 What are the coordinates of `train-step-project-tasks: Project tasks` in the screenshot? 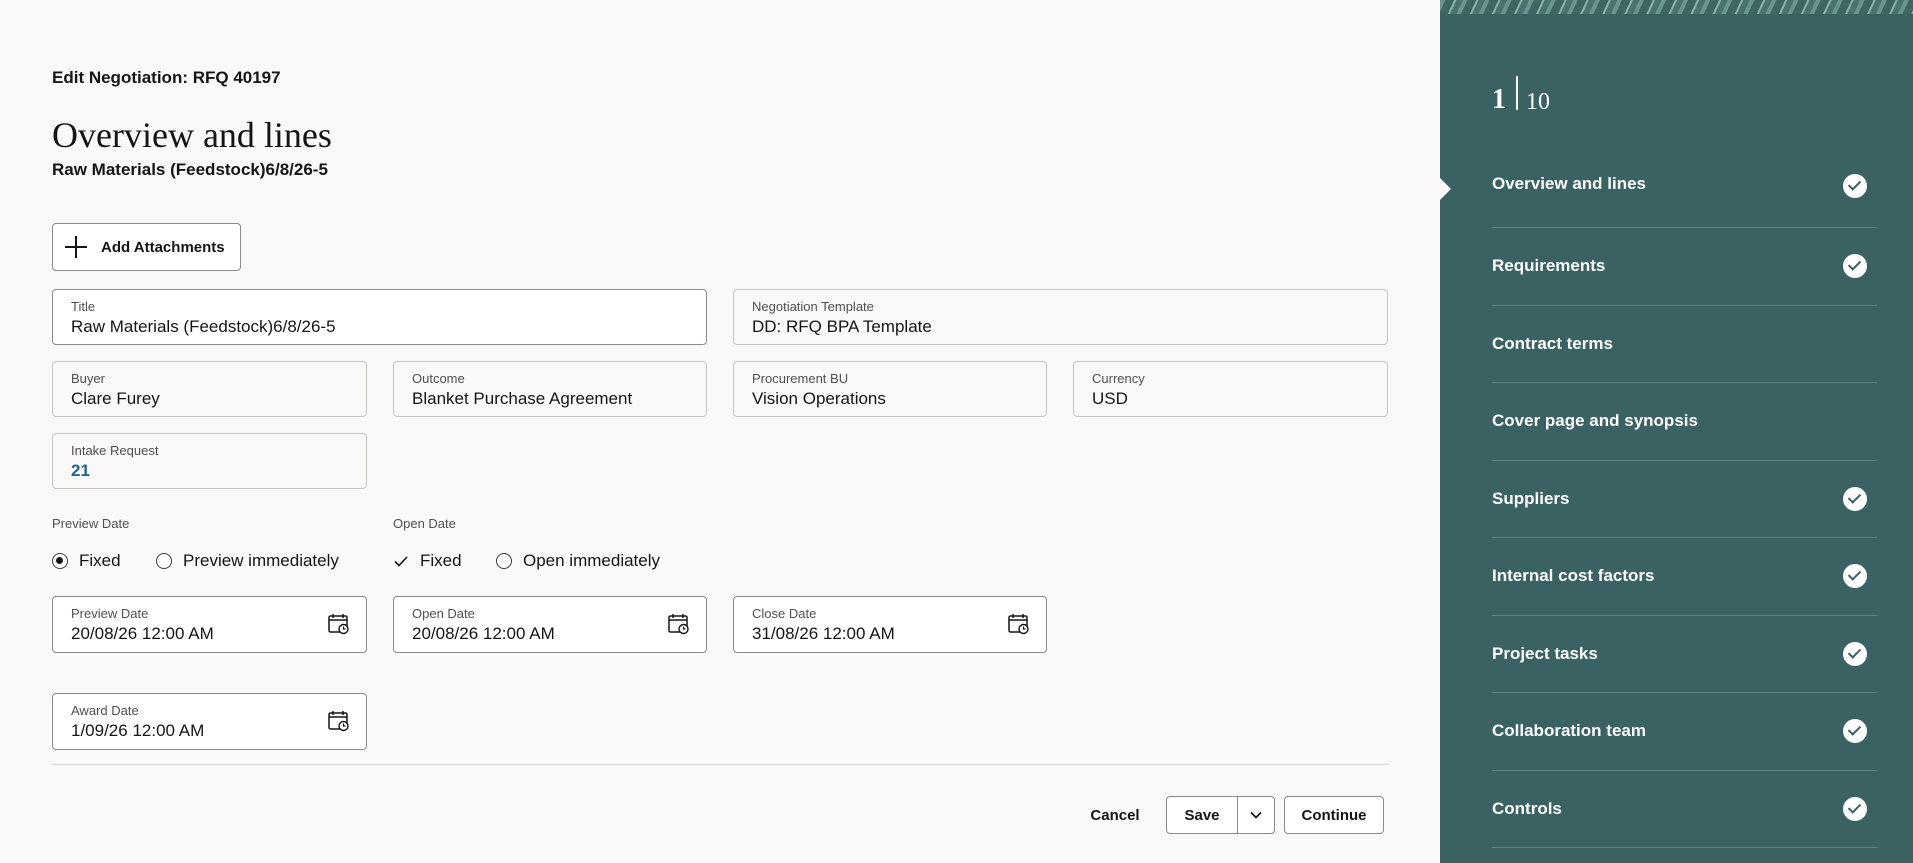 It's located at (1684, 654).